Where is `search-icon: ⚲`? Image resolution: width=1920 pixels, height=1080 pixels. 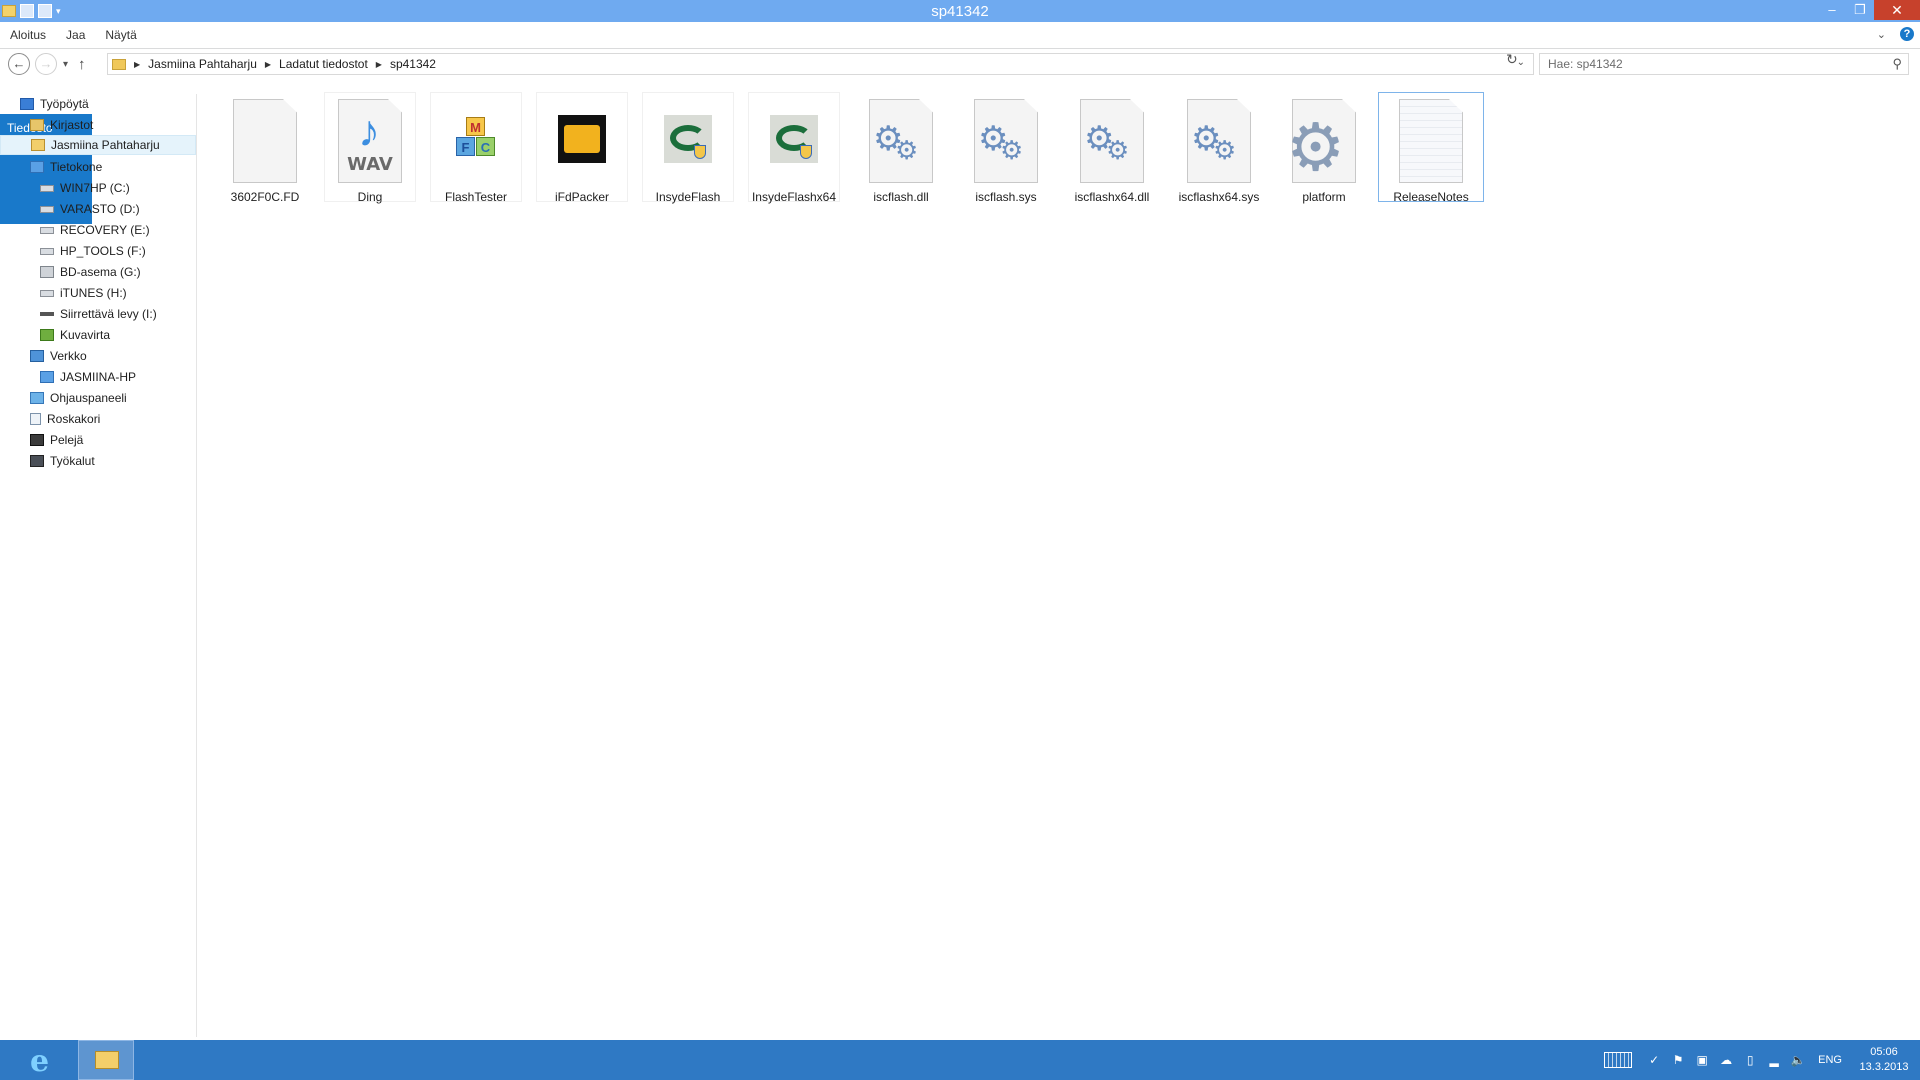 search-icon: ⚲ is located at coordinates (1897, 64).